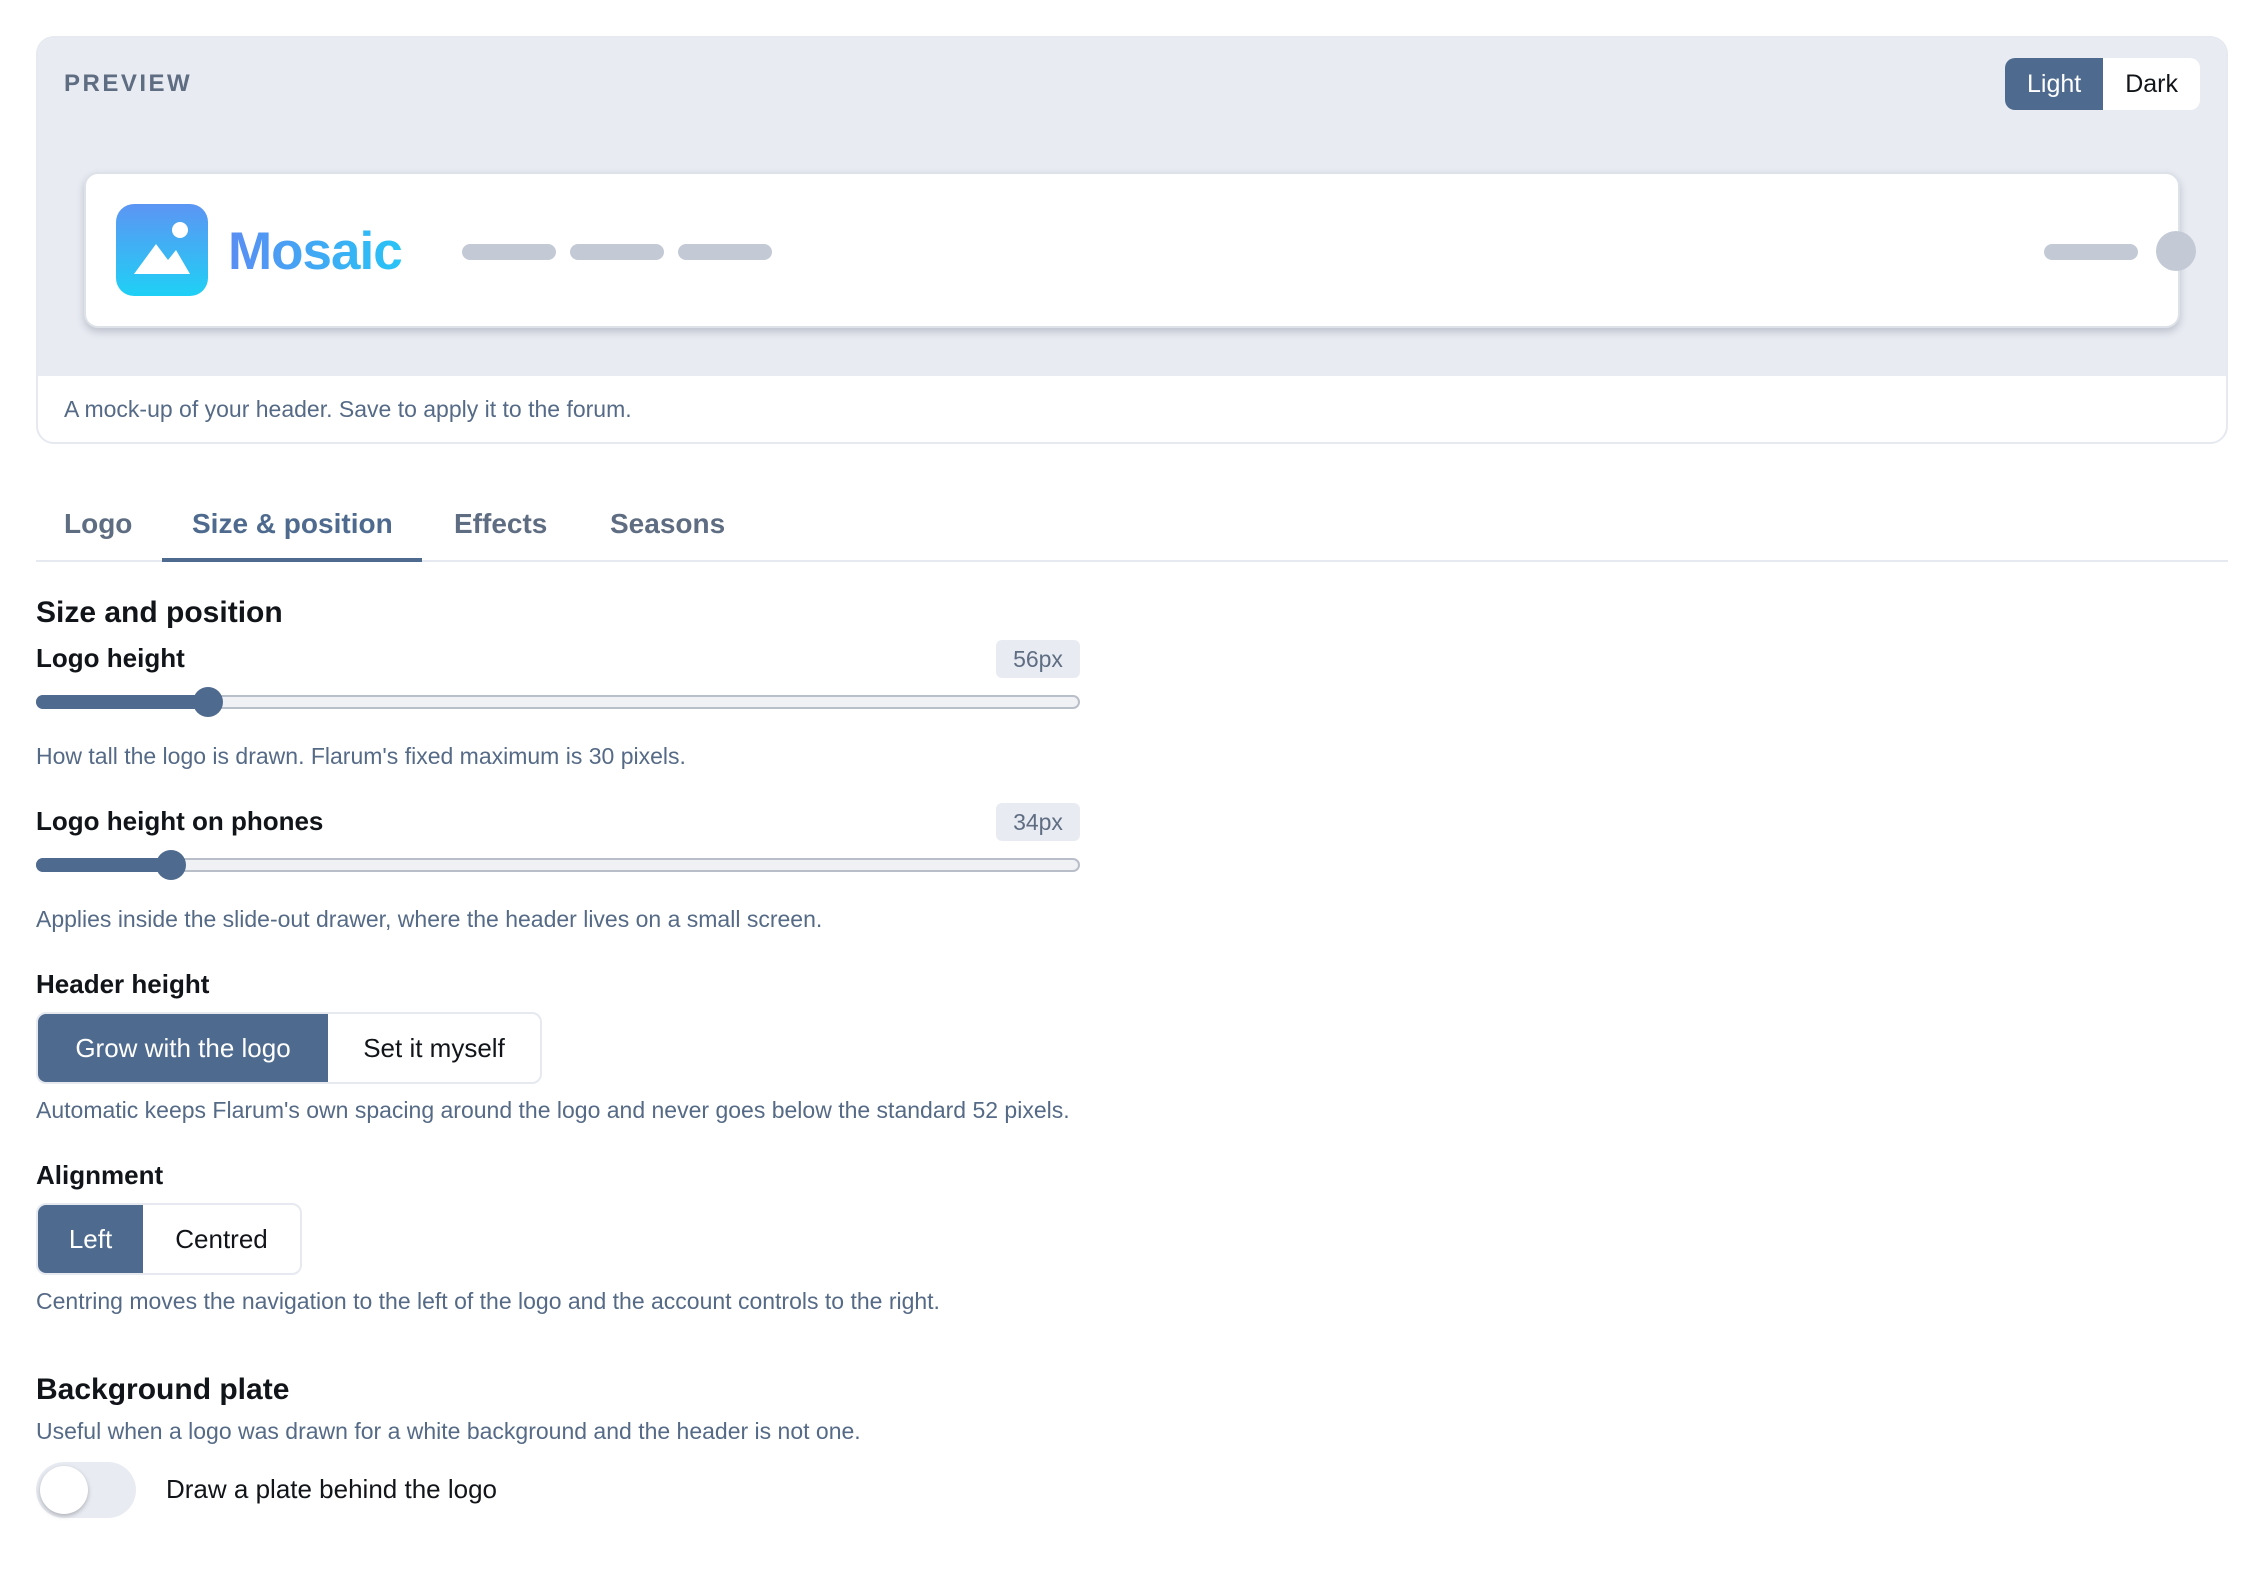 This screenshot has height=1590, width=2252. What do you see at coordinates (1038, 822) in the screenshot?
I see `logo-height-phones-value-badge: 34px` at bounding box center [1038, 822].